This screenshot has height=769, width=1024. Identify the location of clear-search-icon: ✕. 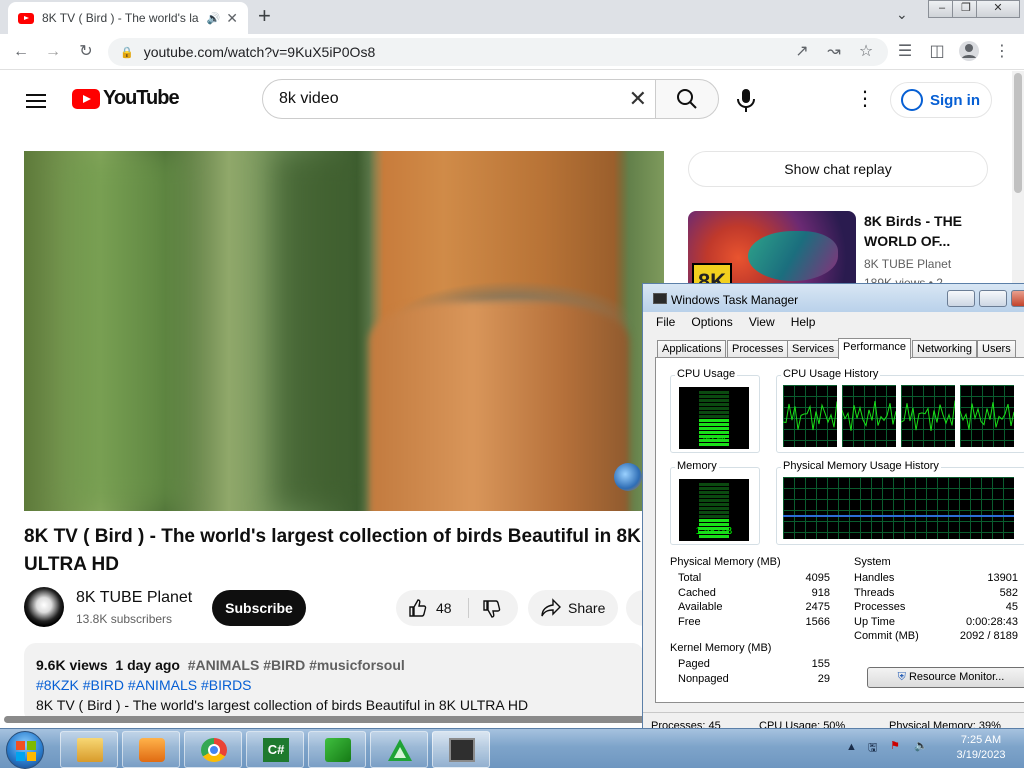
(638, 99).